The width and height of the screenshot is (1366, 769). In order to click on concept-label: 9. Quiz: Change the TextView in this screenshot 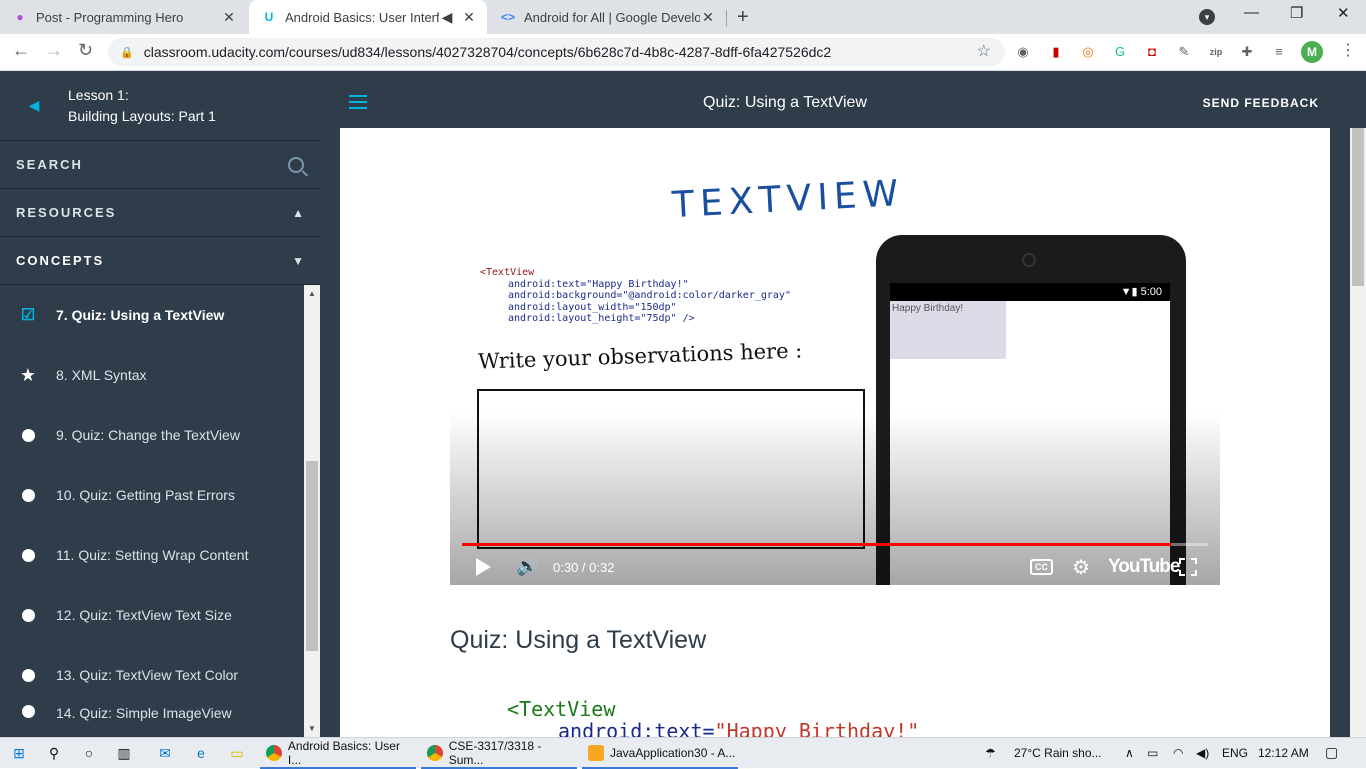, I will do `click(148, 435)`.